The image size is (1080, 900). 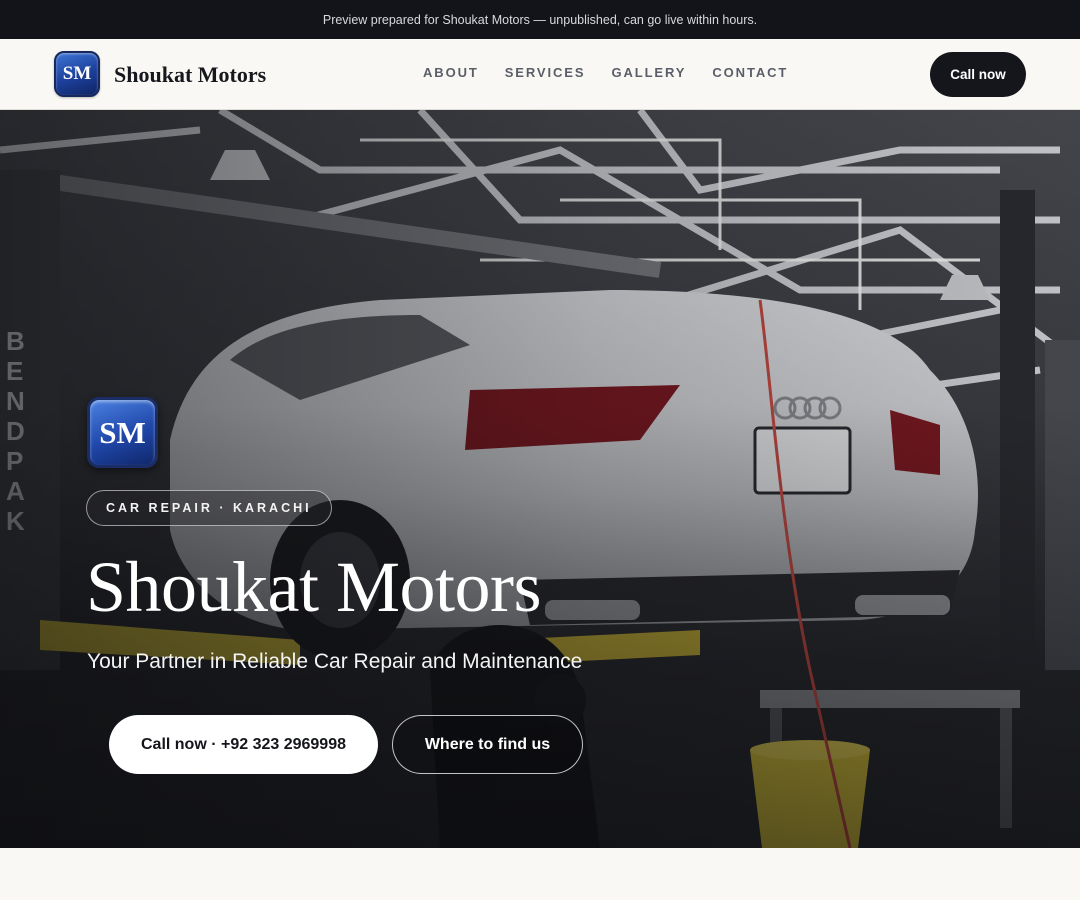 What do you see at coordinates (451, 72) in the screenshot?
I see `nav-link-about: ABOUT` at bounding box center [451, 72].